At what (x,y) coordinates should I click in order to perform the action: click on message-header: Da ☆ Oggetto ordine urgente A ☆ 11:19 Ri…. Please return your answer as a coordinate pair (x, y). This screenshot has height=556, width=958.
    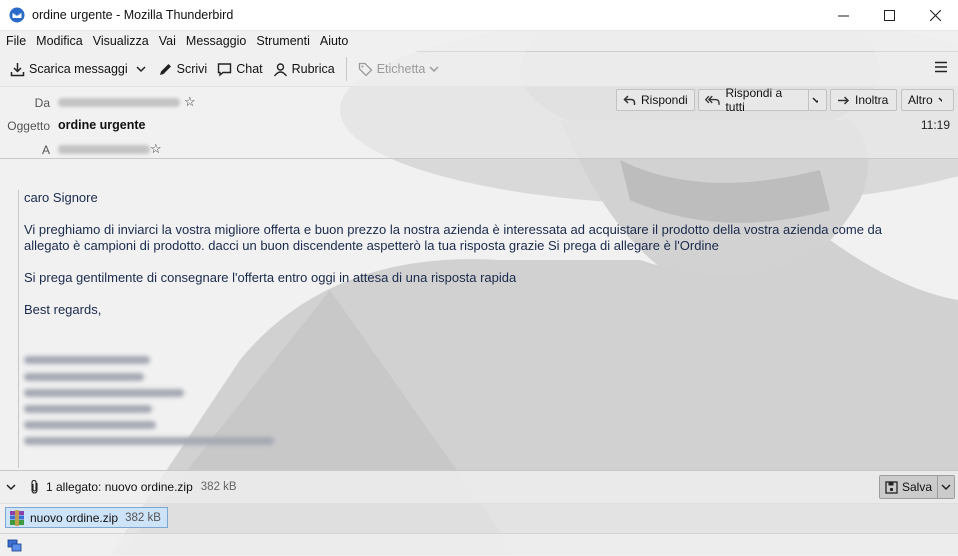
    Looking at the image, I should click on (479, 122).